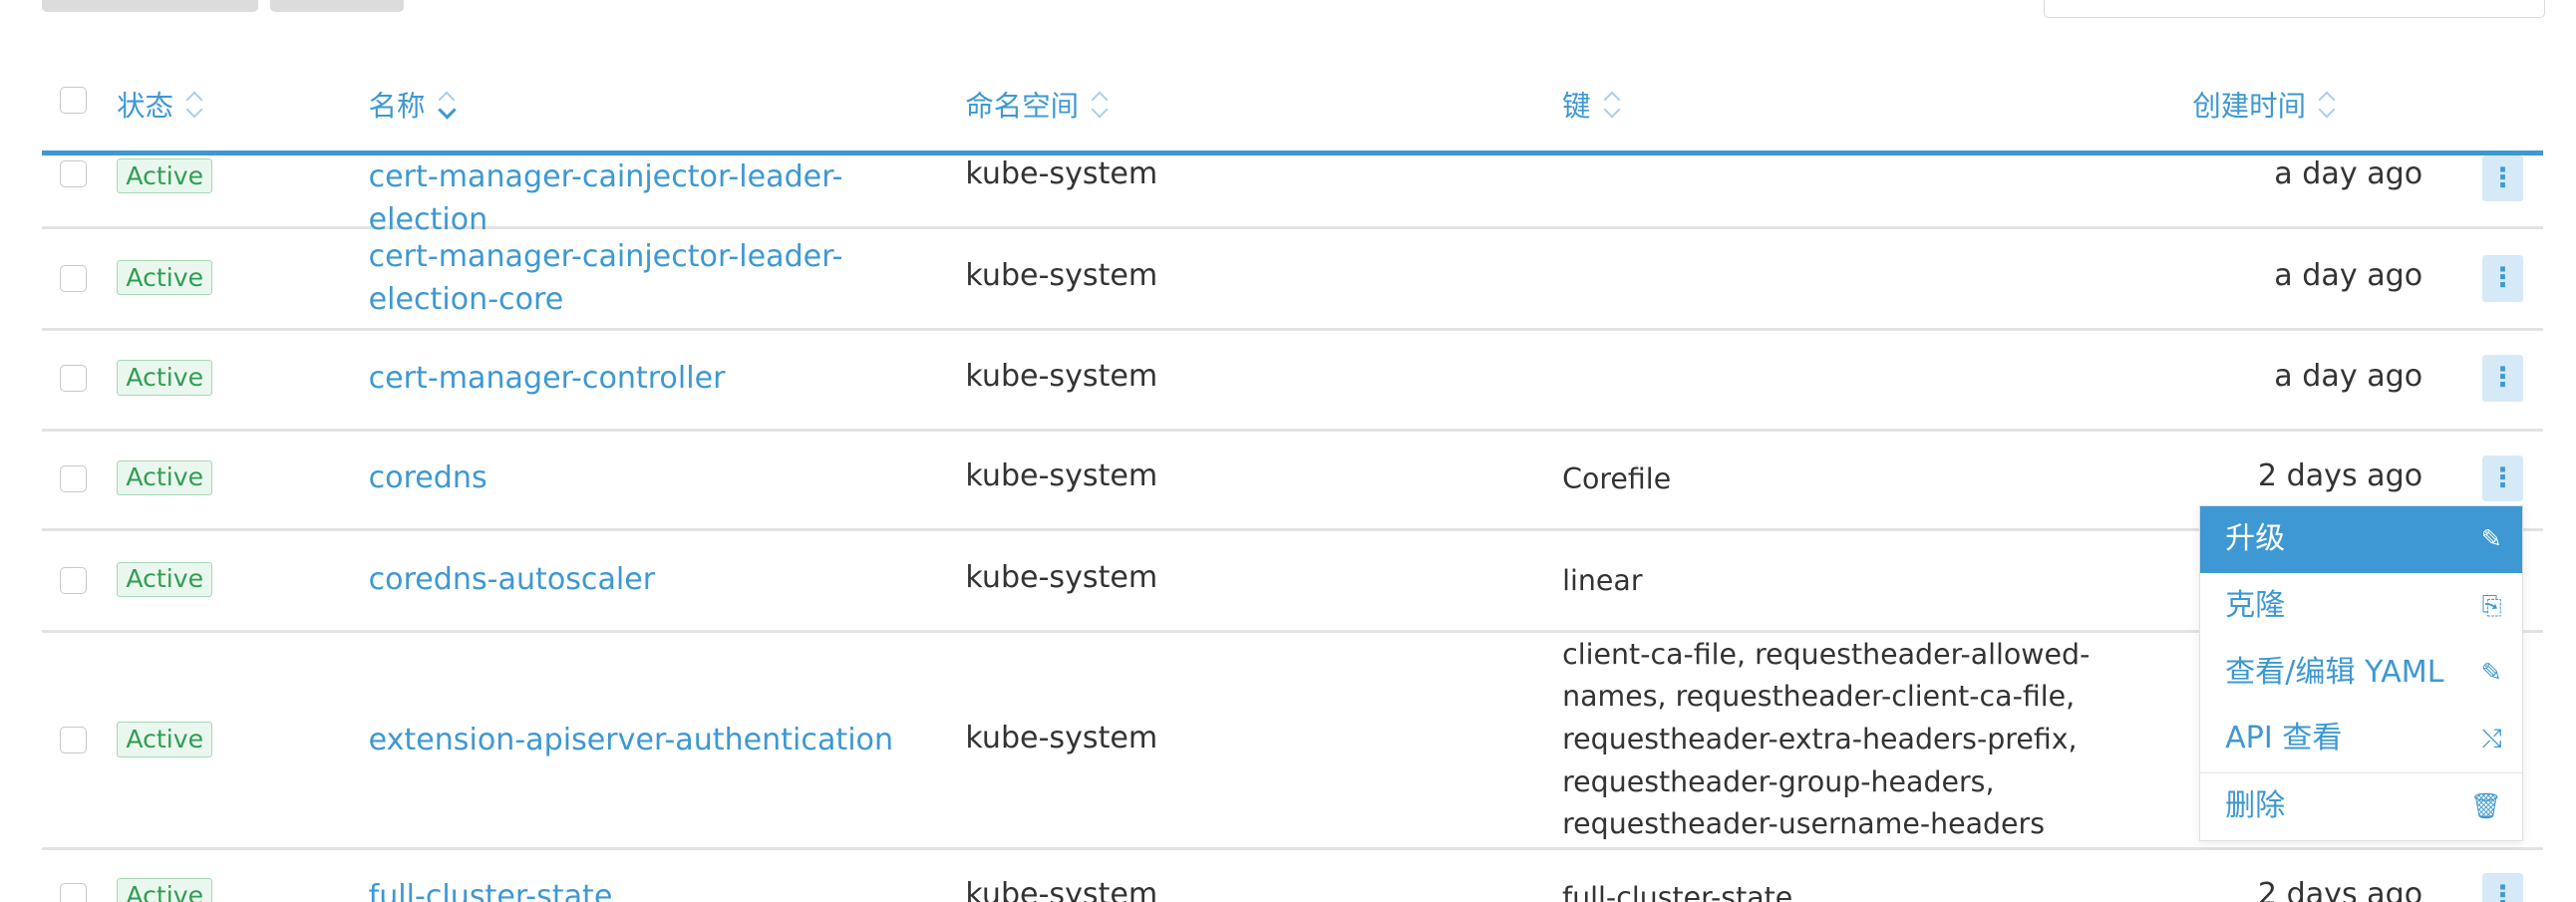 This screenshot has height=902, width=2576. I want to click on menu-item-label: 升级, so click(2255, 538).